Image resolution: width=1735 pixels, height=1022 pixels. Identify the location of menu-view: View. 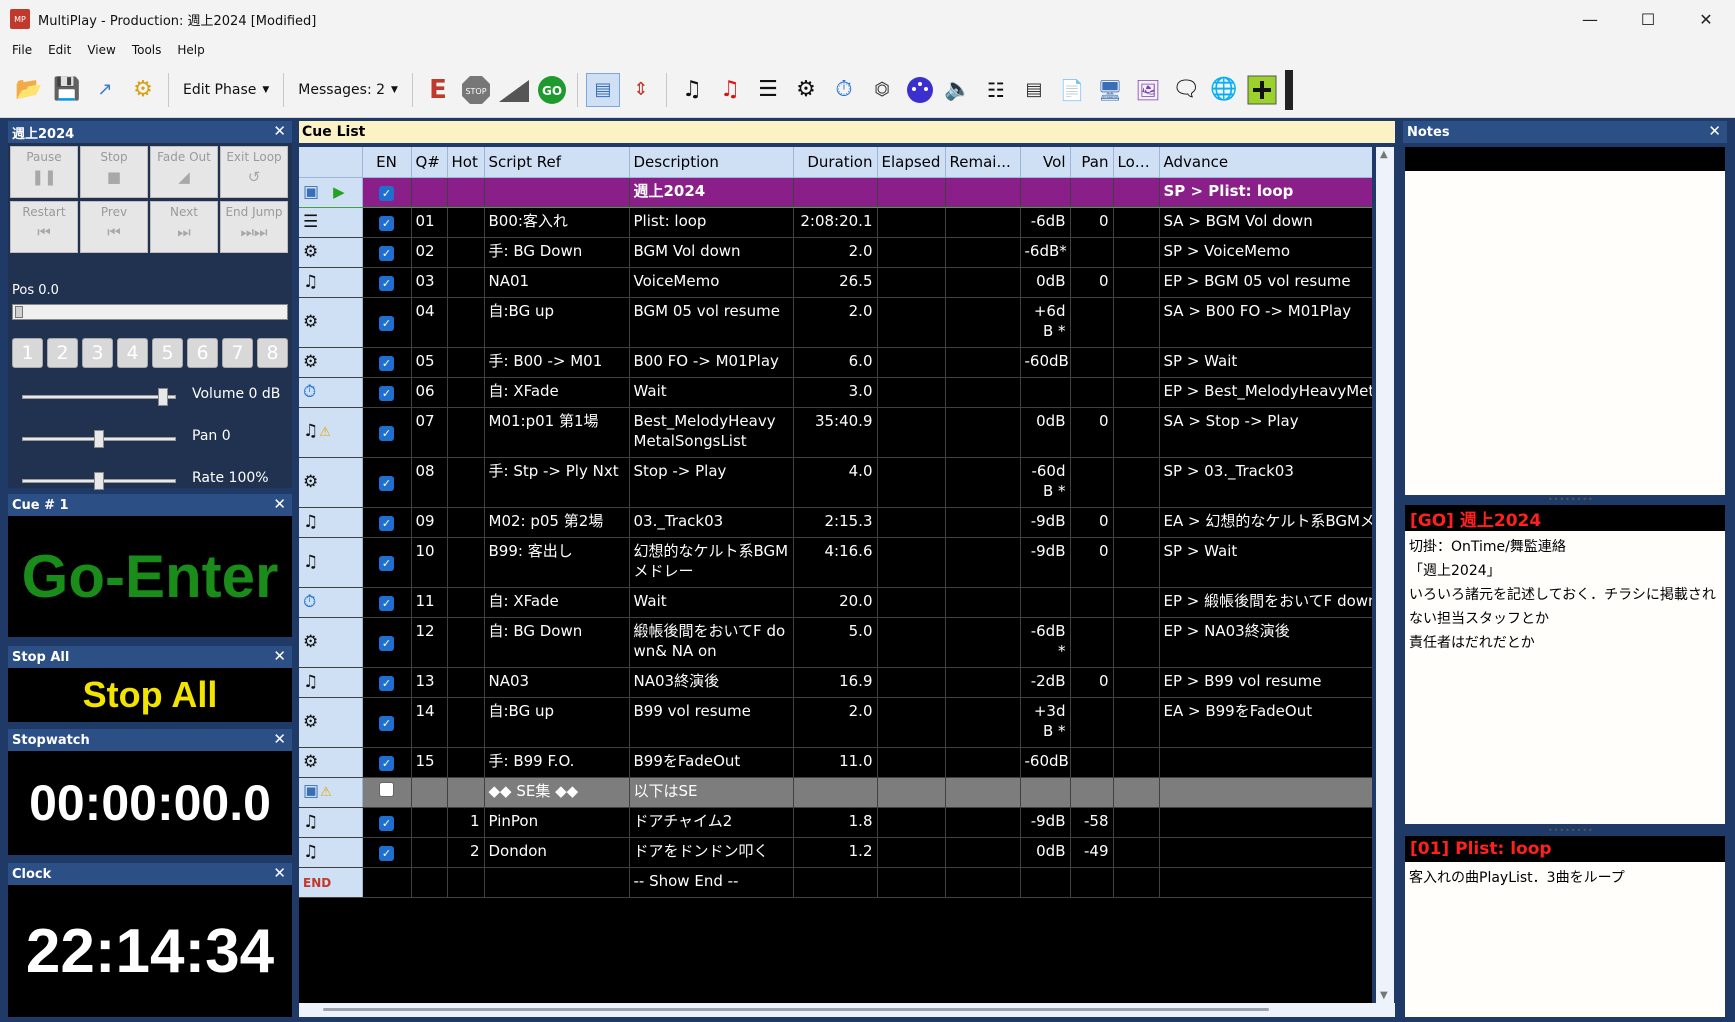
(101, 50).